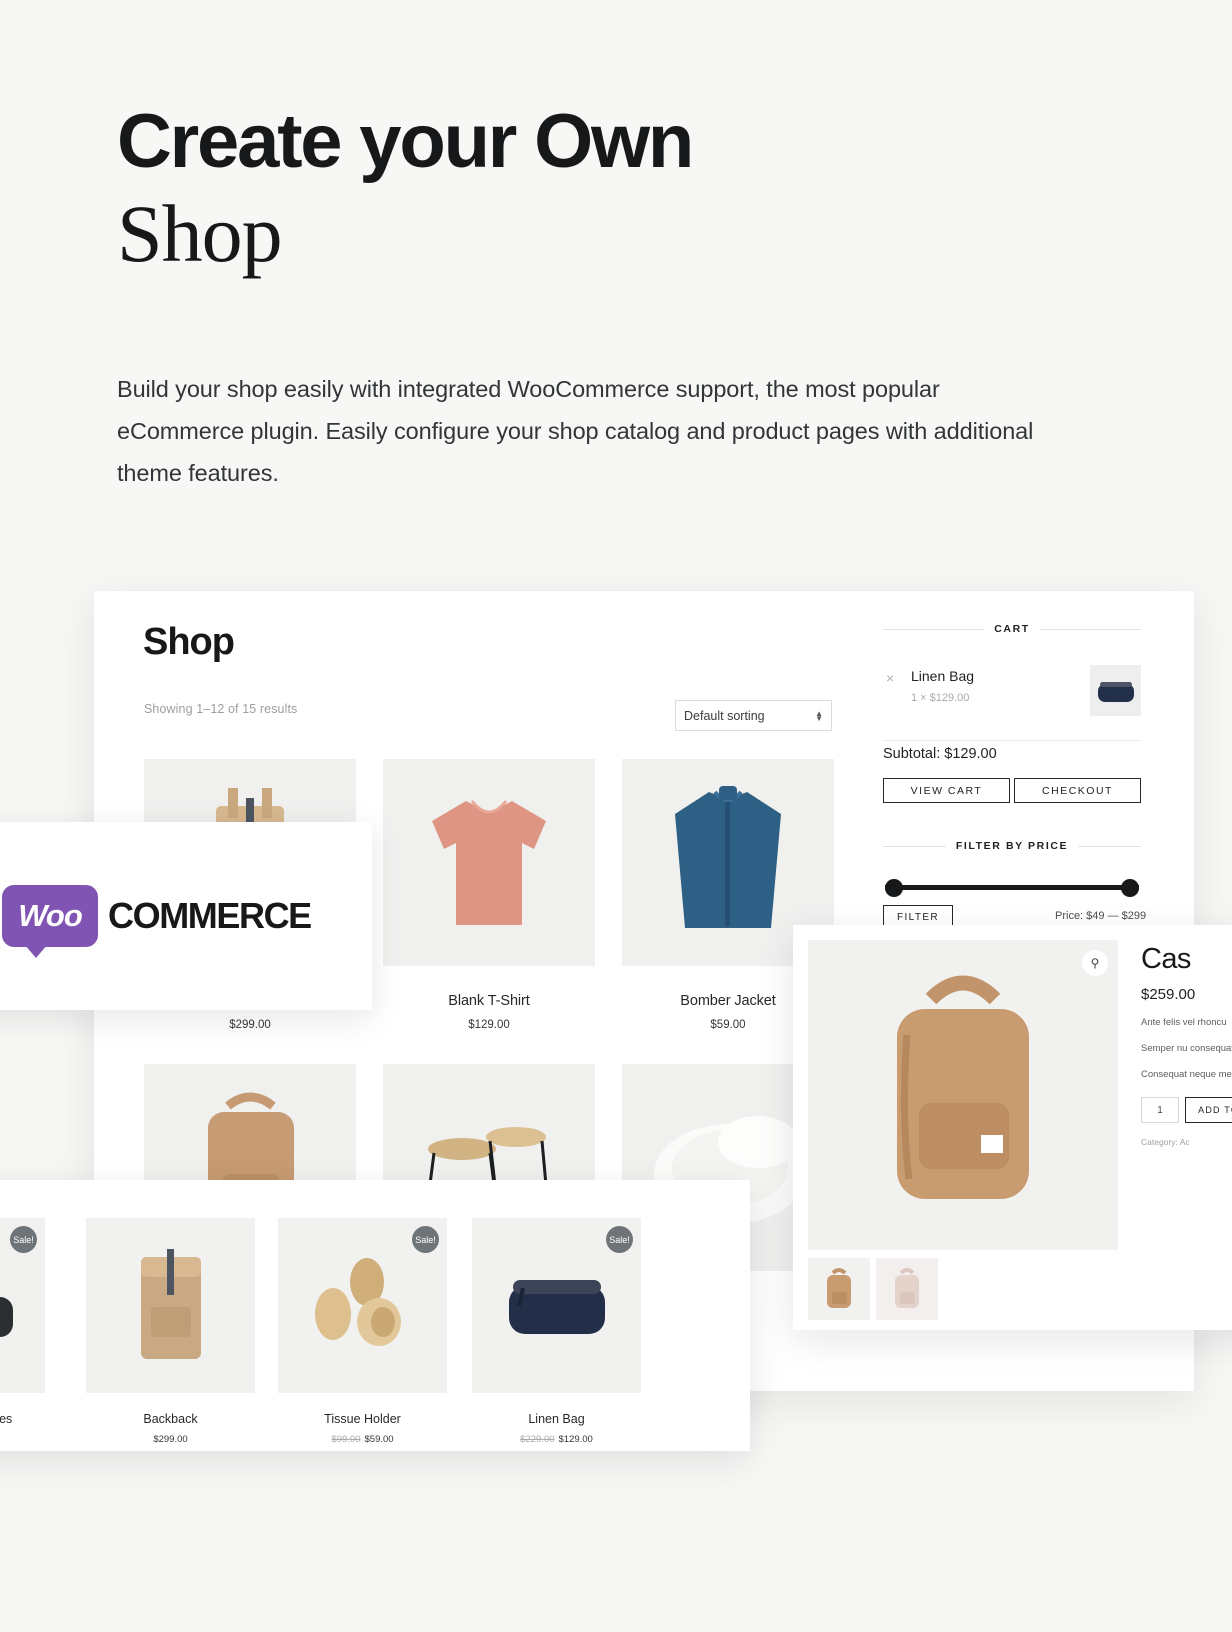 This screenshot has height=1632, width=1232. I want to click on chevron-updown-icon: ▲ ▼, so click(819, 715).